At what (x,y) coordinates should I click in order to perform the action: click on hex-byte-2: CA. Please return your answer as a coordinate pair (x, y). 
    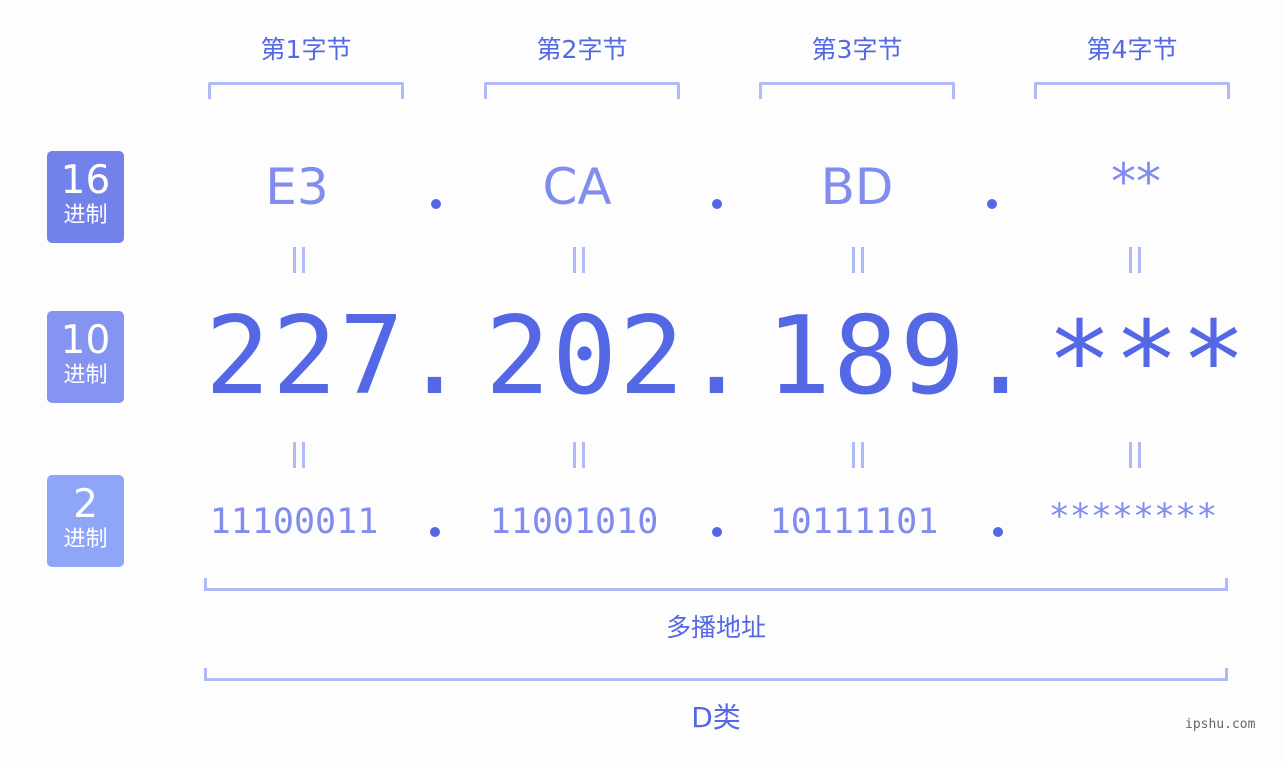
    Looking at the image, I should click on (577, 187).